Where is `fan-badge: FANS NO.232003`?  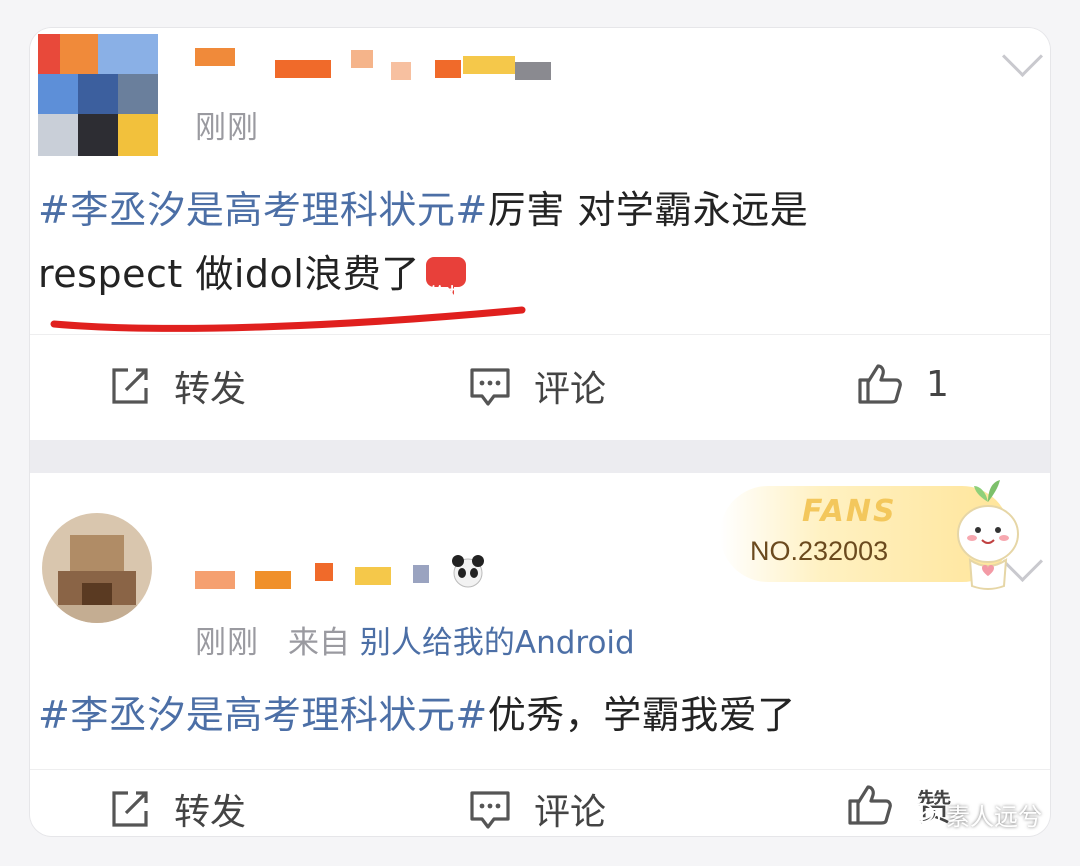 fan-badge: FANS NO.232003 is located at coordinates (876, 536).